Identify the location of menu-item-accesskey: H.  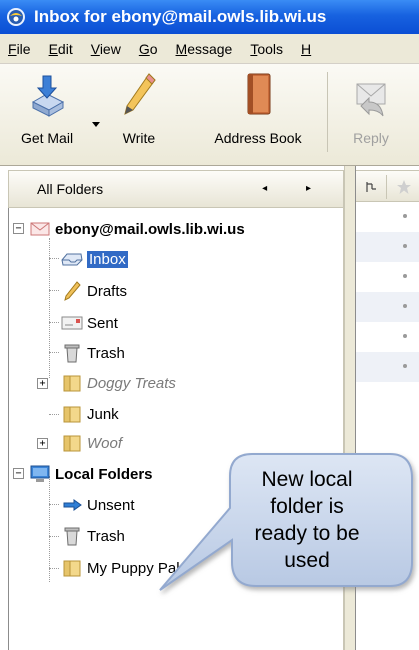
(306, 48).